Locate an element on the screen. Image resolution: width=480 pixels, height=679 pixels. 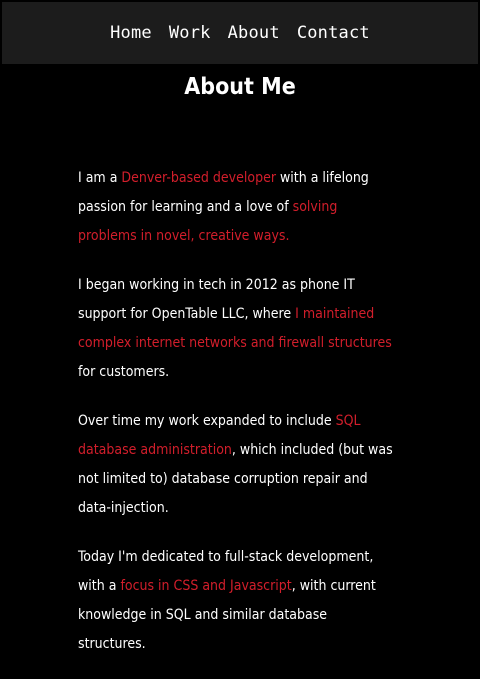
nav-home-link: Home is located at coordinates (131, 33).